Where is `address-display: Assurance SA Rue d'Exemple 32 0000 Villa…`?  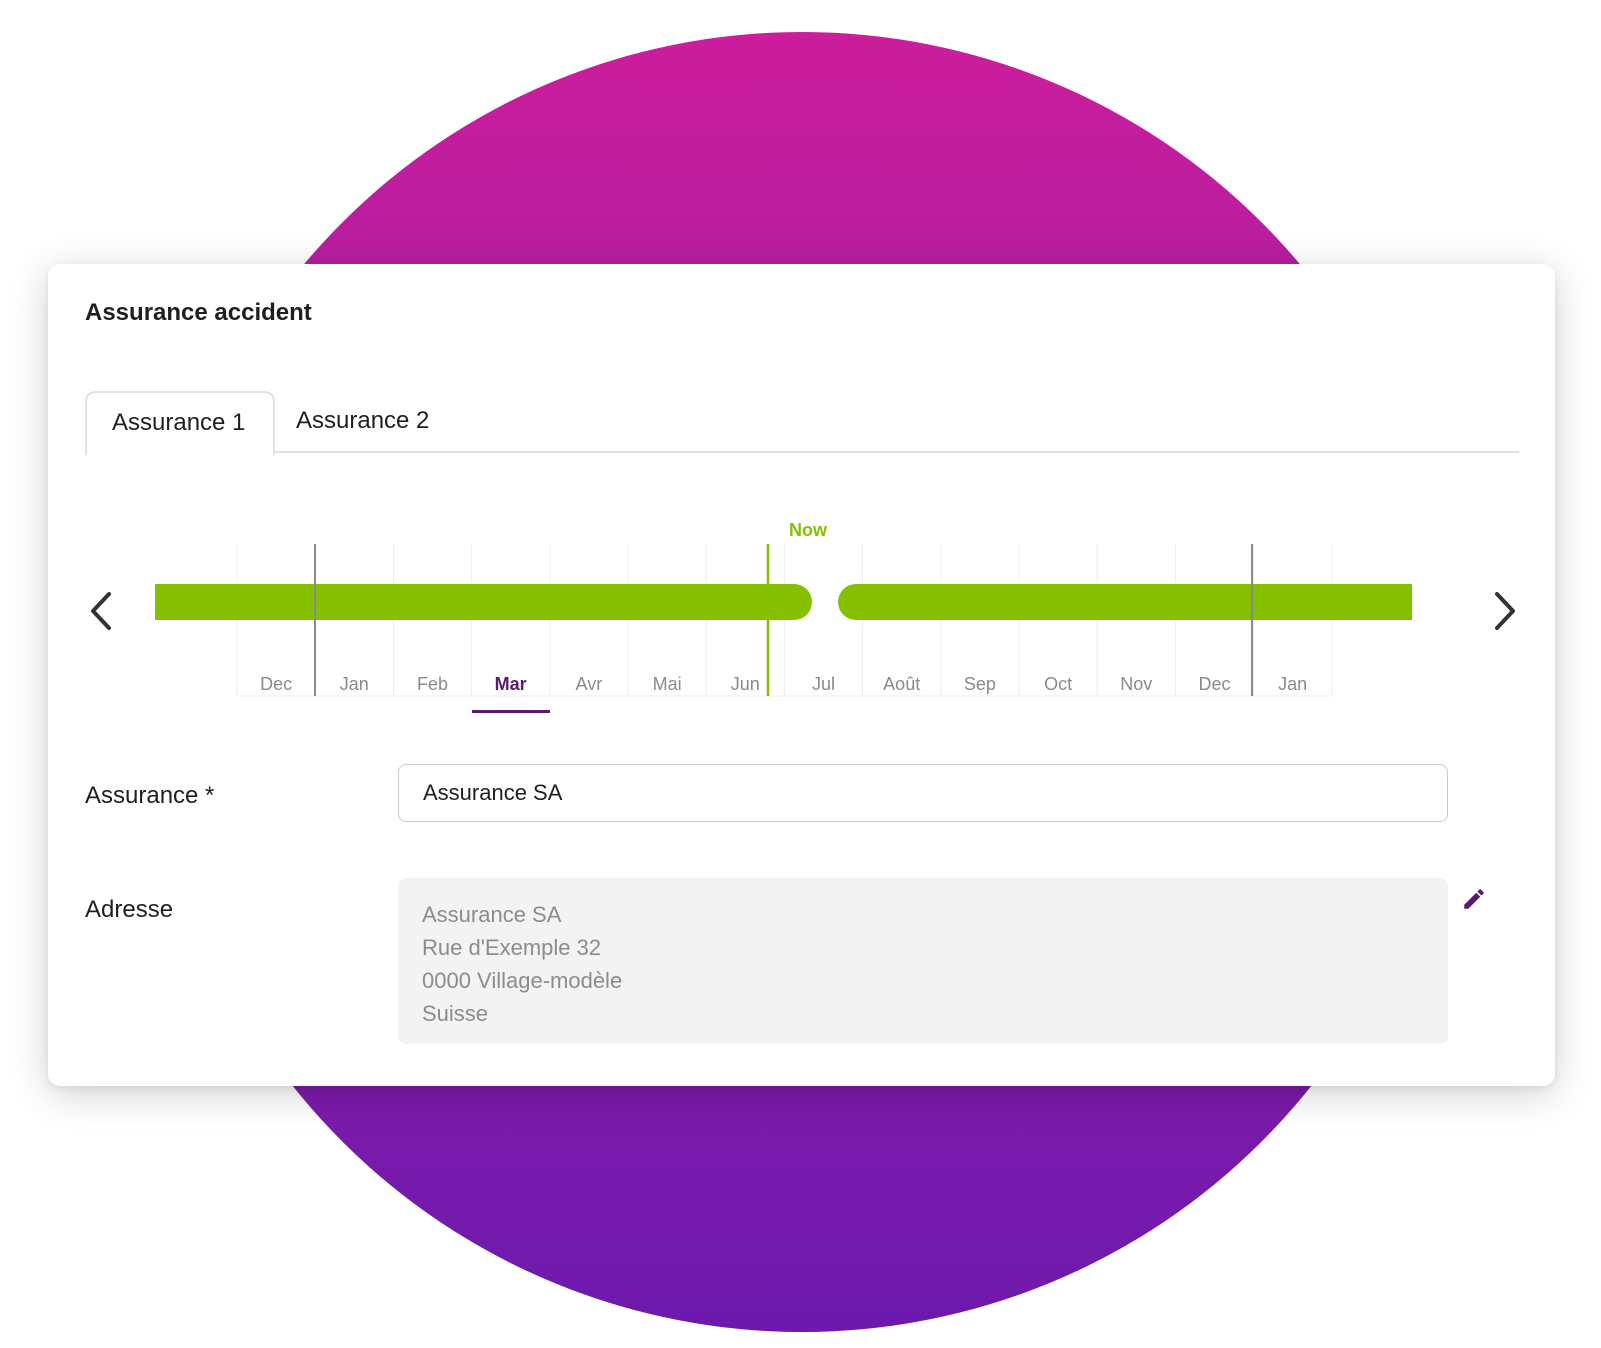 address-display: Assurance SA Rue d'Exemple 32 0000 Villa… is located at coordinates (923, 961).